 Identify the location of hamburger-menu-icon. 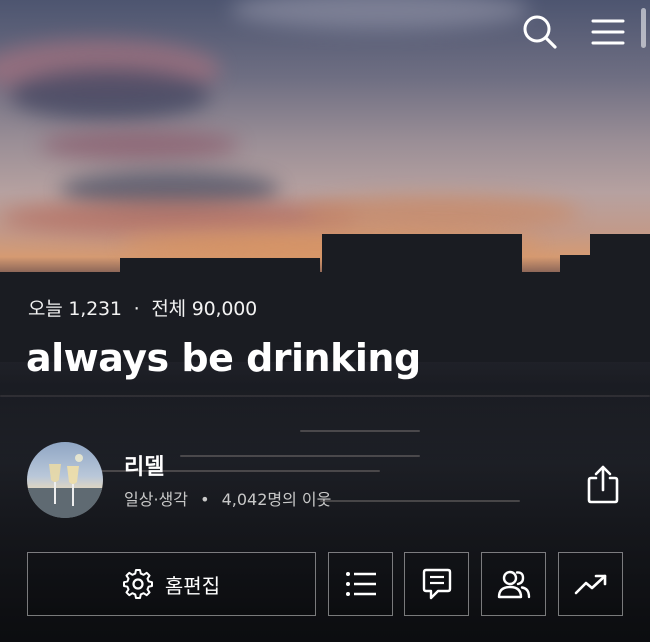
(608, 32).